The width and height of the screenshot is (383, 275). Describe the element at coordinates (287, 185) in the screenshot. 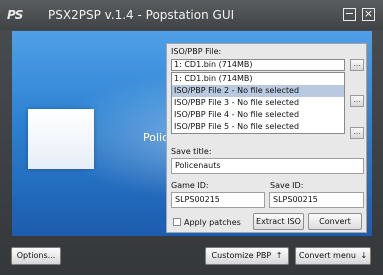

I see `save-id-label: Save ID:` at that location.